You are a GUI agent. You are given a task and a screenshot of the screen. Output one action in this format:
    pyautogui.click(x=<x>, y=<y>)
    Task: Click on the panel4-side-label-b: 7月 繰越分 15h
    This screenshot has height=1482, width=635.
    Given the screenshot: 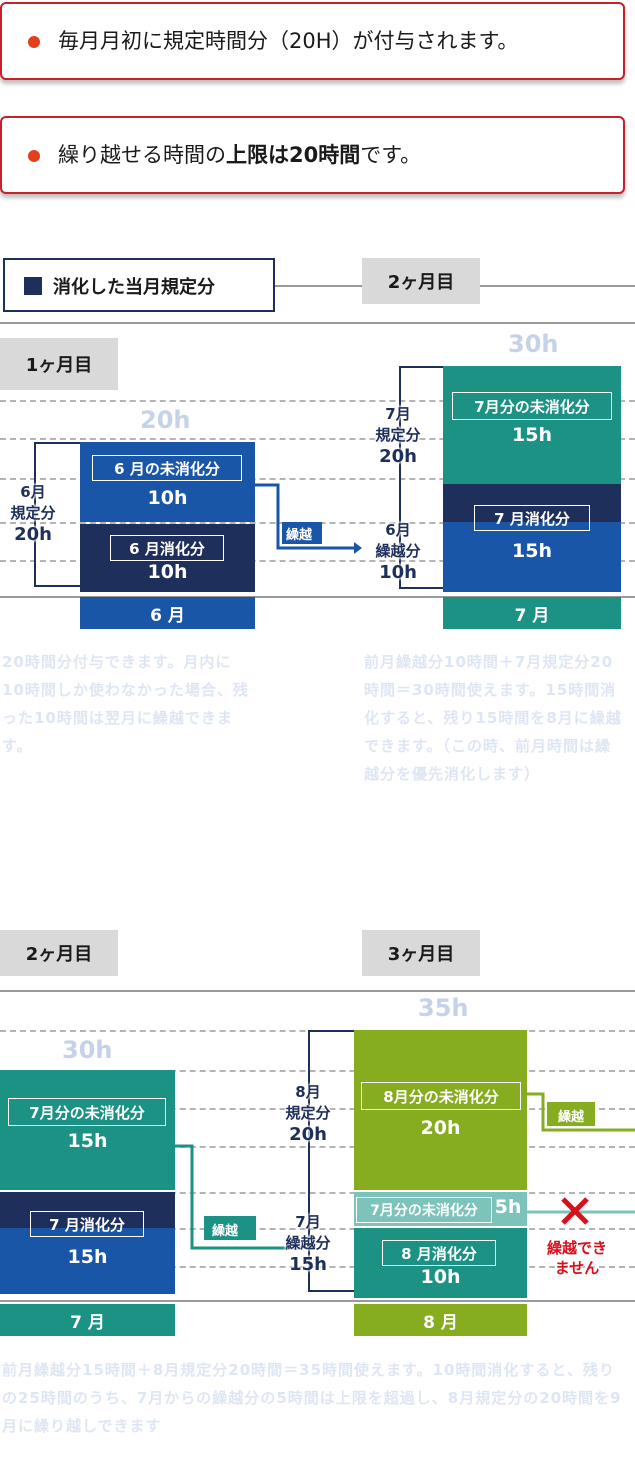 What is the action you would take?
    pyautogui.click(x=308, y=1244)
    